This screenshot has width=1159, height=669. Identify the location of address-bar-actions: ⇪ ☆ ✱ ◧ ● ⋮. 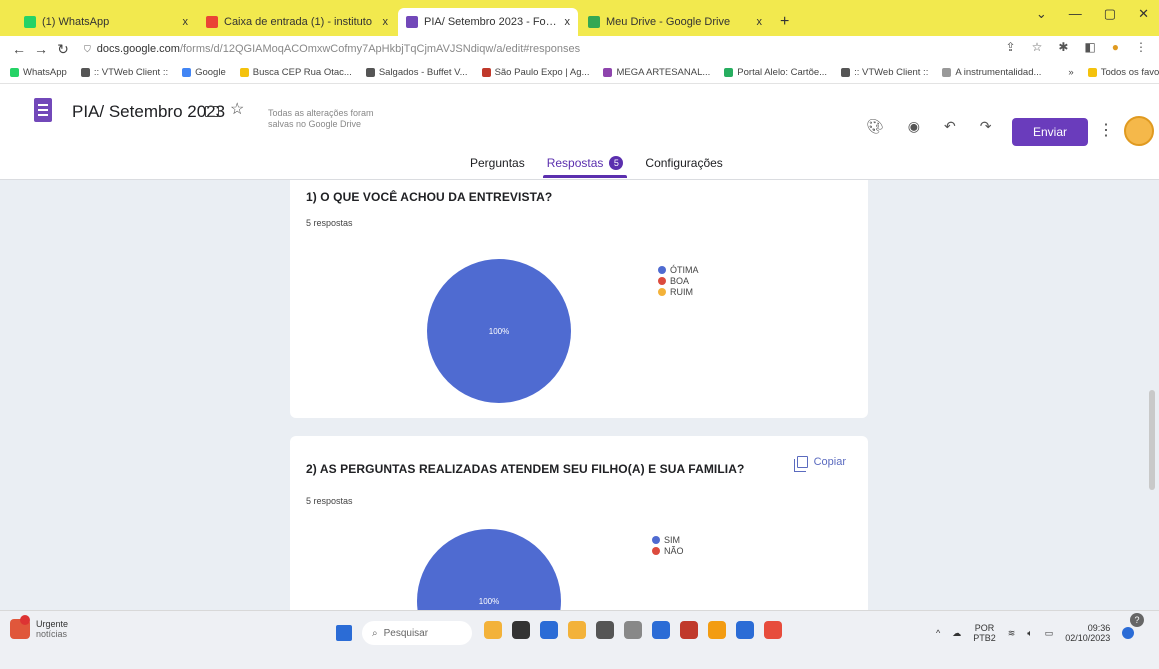
(1076, 47).